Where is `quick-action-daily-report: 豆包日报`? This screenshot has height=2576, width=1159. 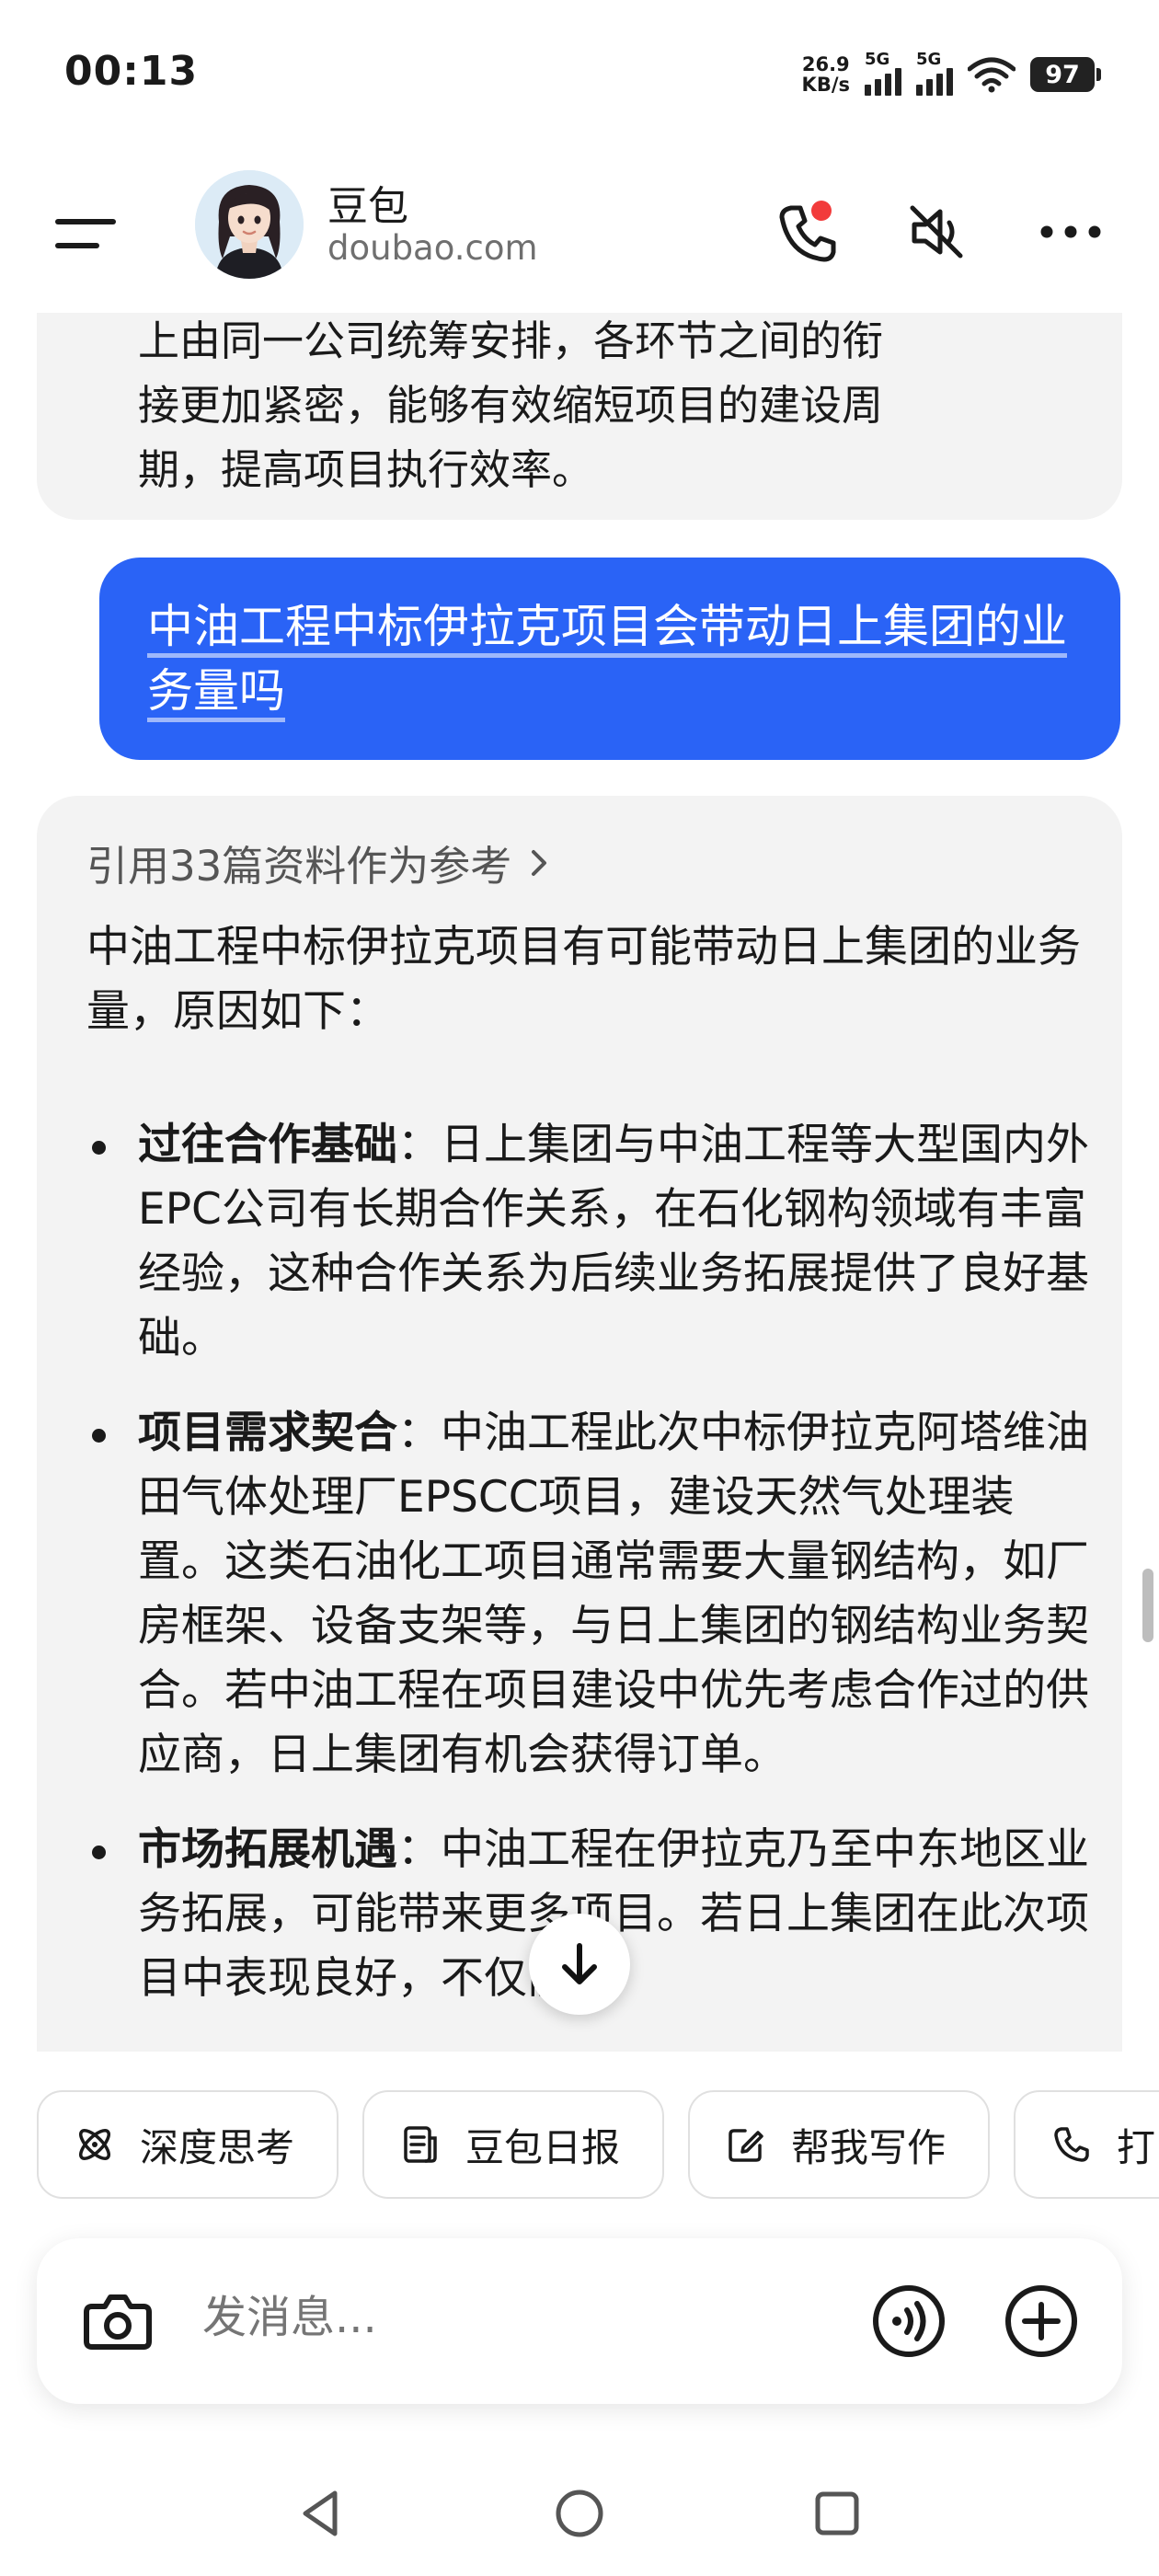
quick-action-daily-report: 豆包日报 is located at coordinates (513, 2144).